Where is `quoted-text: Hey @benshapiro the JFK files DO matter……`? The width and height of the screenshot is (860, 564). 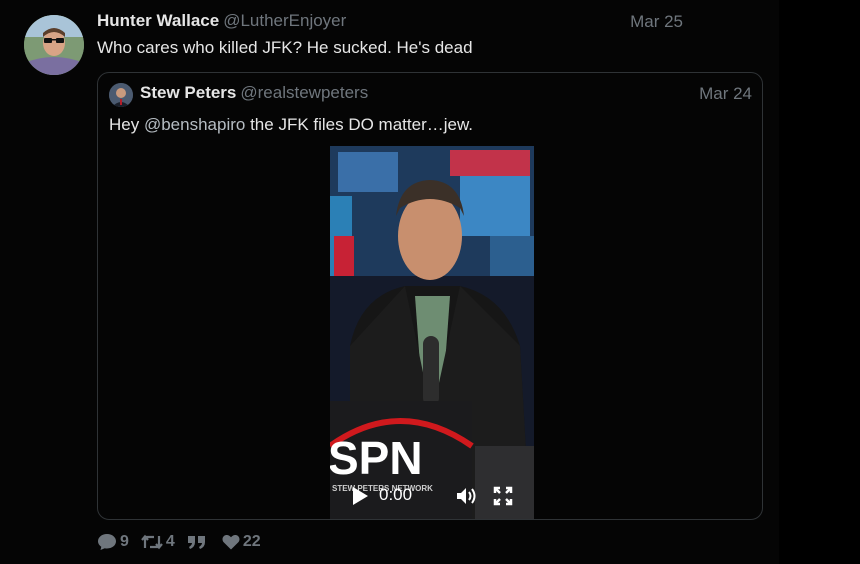 quoted-text: Hey @benshapiro the JFK files DO matter…… is located at coordinates (291, 125).